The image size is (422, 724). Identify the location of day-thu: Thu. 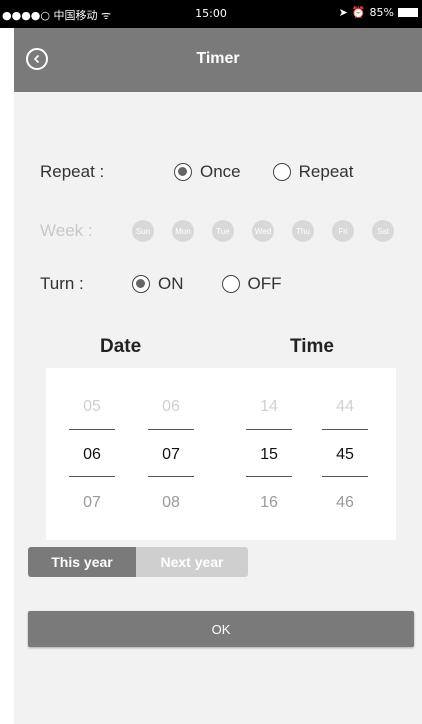
(303, 231).